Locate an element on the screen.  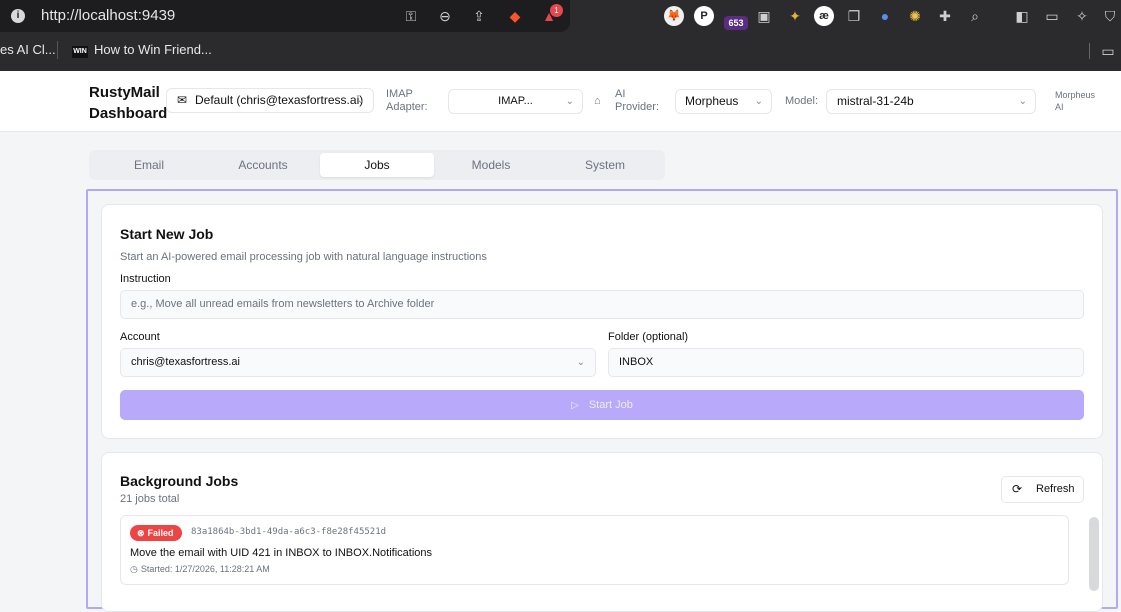
search-extension-icon: ⌕ is located at coordinates (975, 16).